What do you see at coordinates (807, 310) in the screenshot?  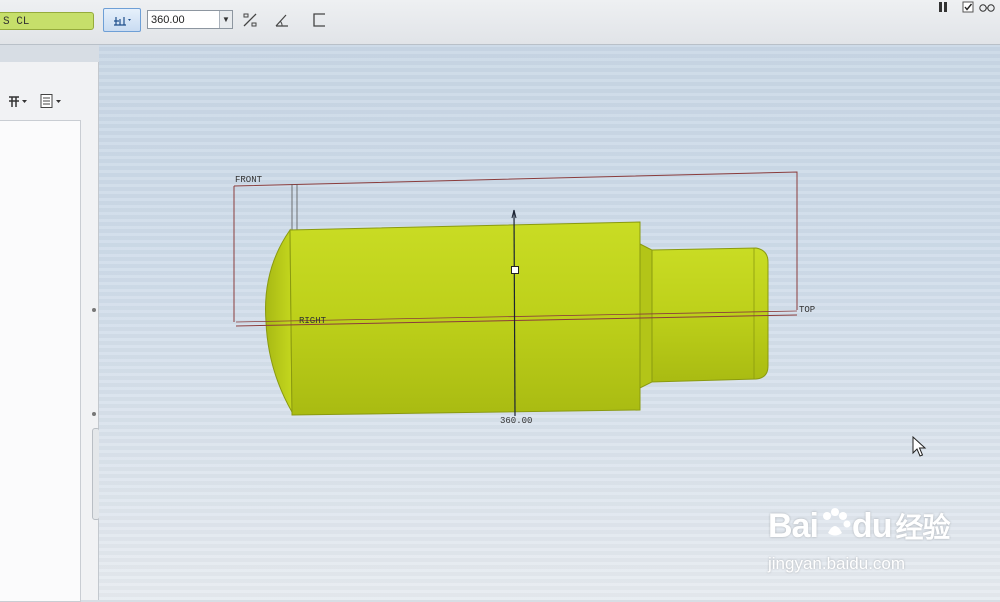 I see `top-plane-label: TOP` at bounding box center [807, 310].